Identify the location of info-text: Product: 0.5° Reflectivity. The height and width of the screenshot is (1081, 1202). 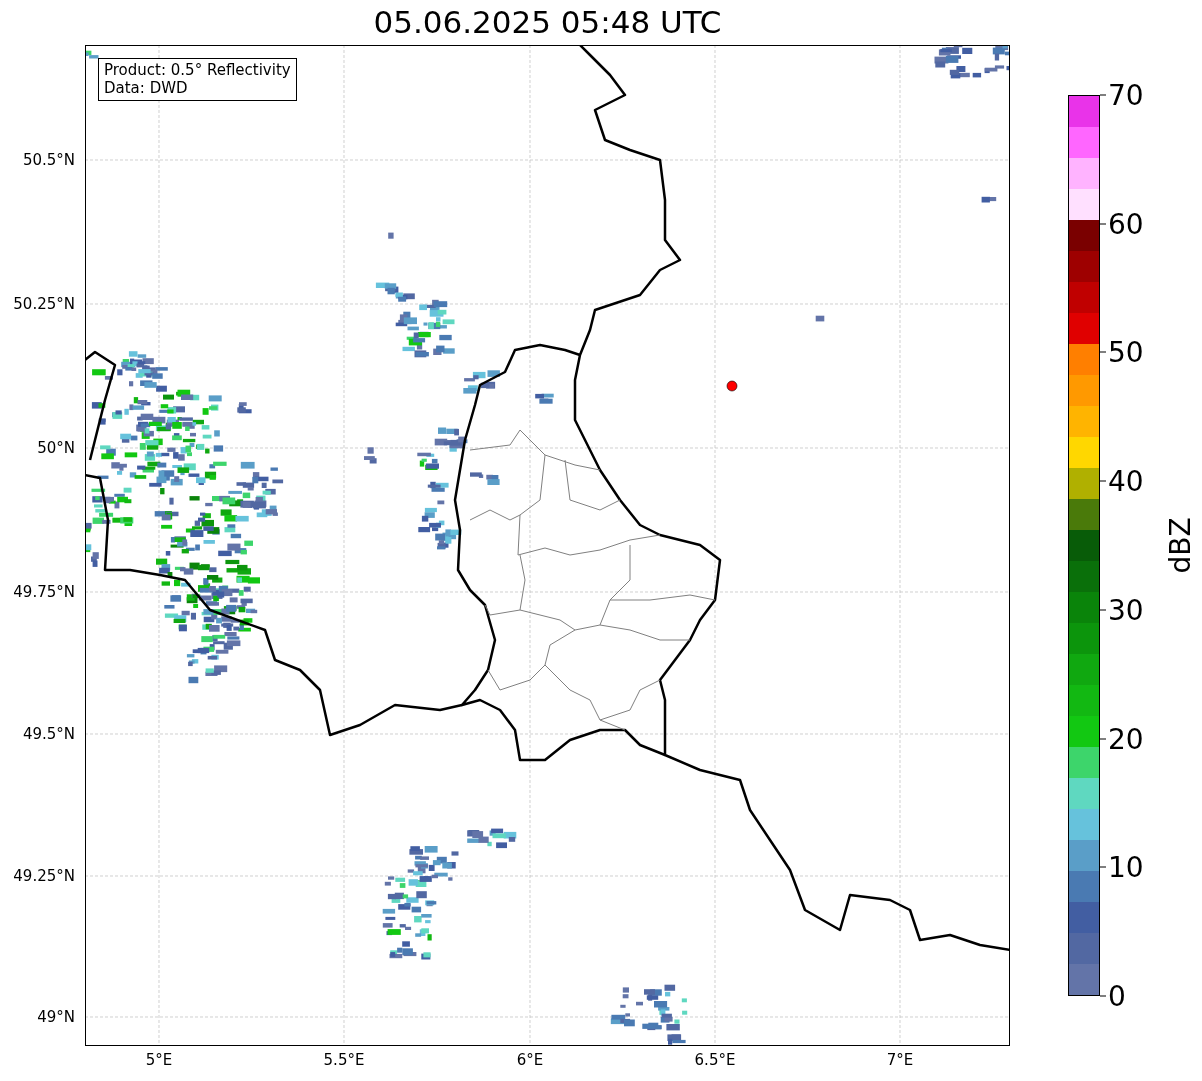
(197, 70).